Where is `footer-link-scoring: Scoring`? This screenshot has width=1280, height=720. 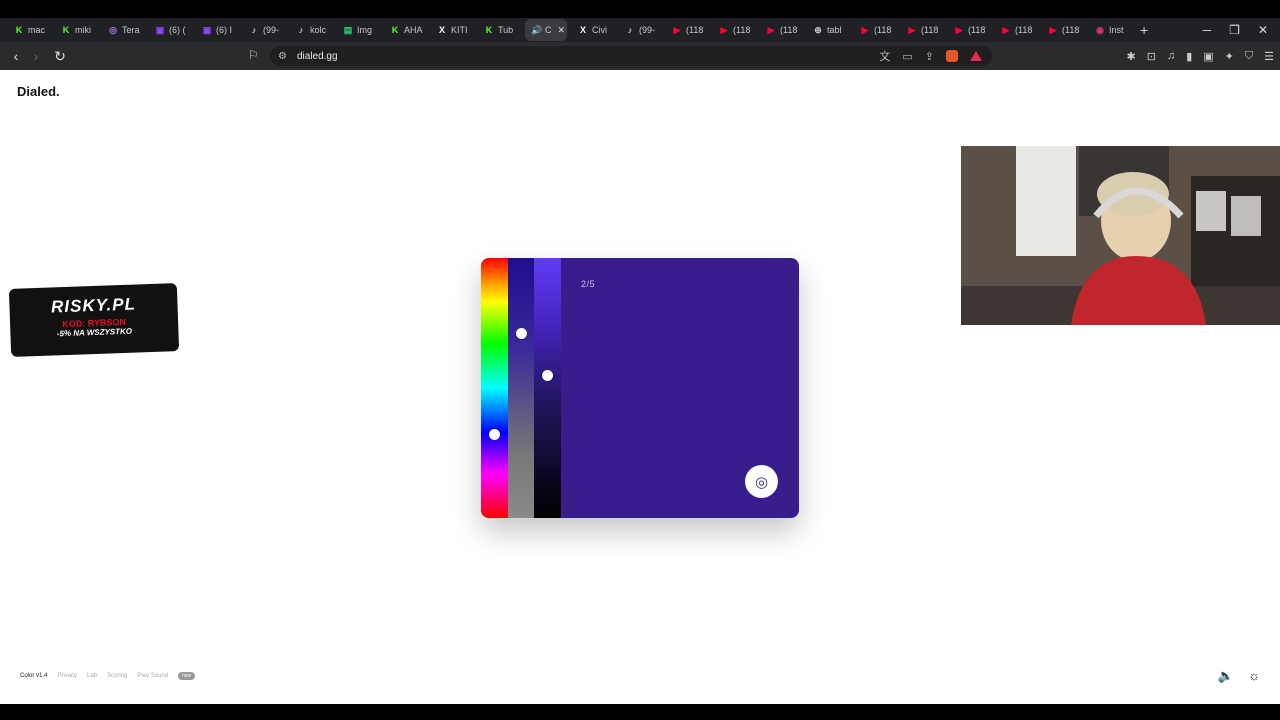 footer-link-scoring: Scoring is located at coordinates (117, 676).